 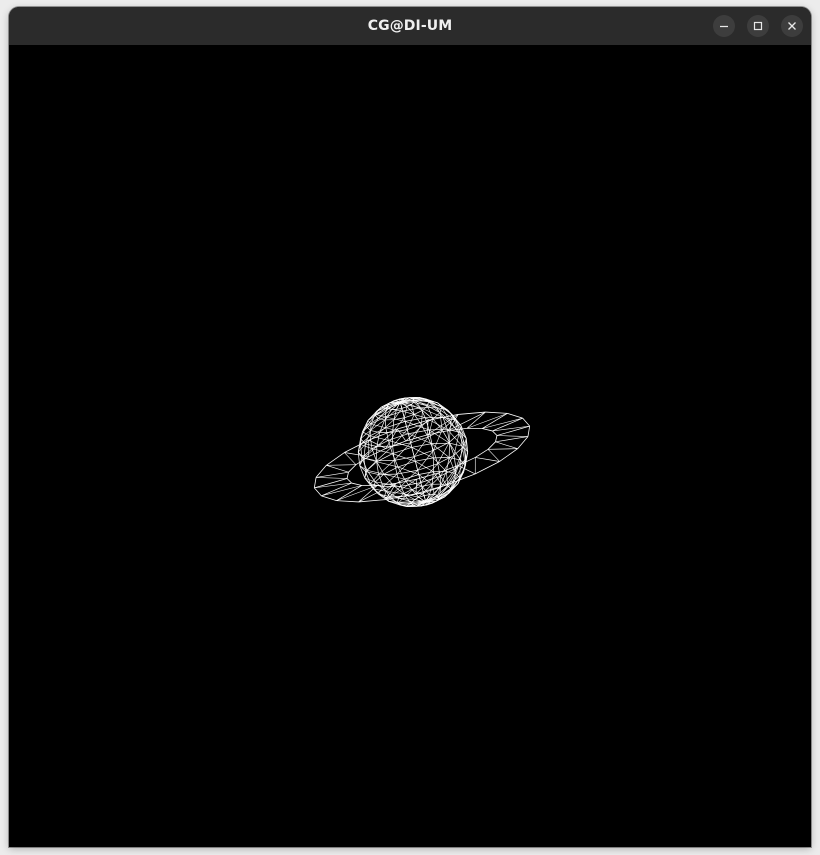 I want to click on ring-wireframe-back, so click(x=421, y=450).